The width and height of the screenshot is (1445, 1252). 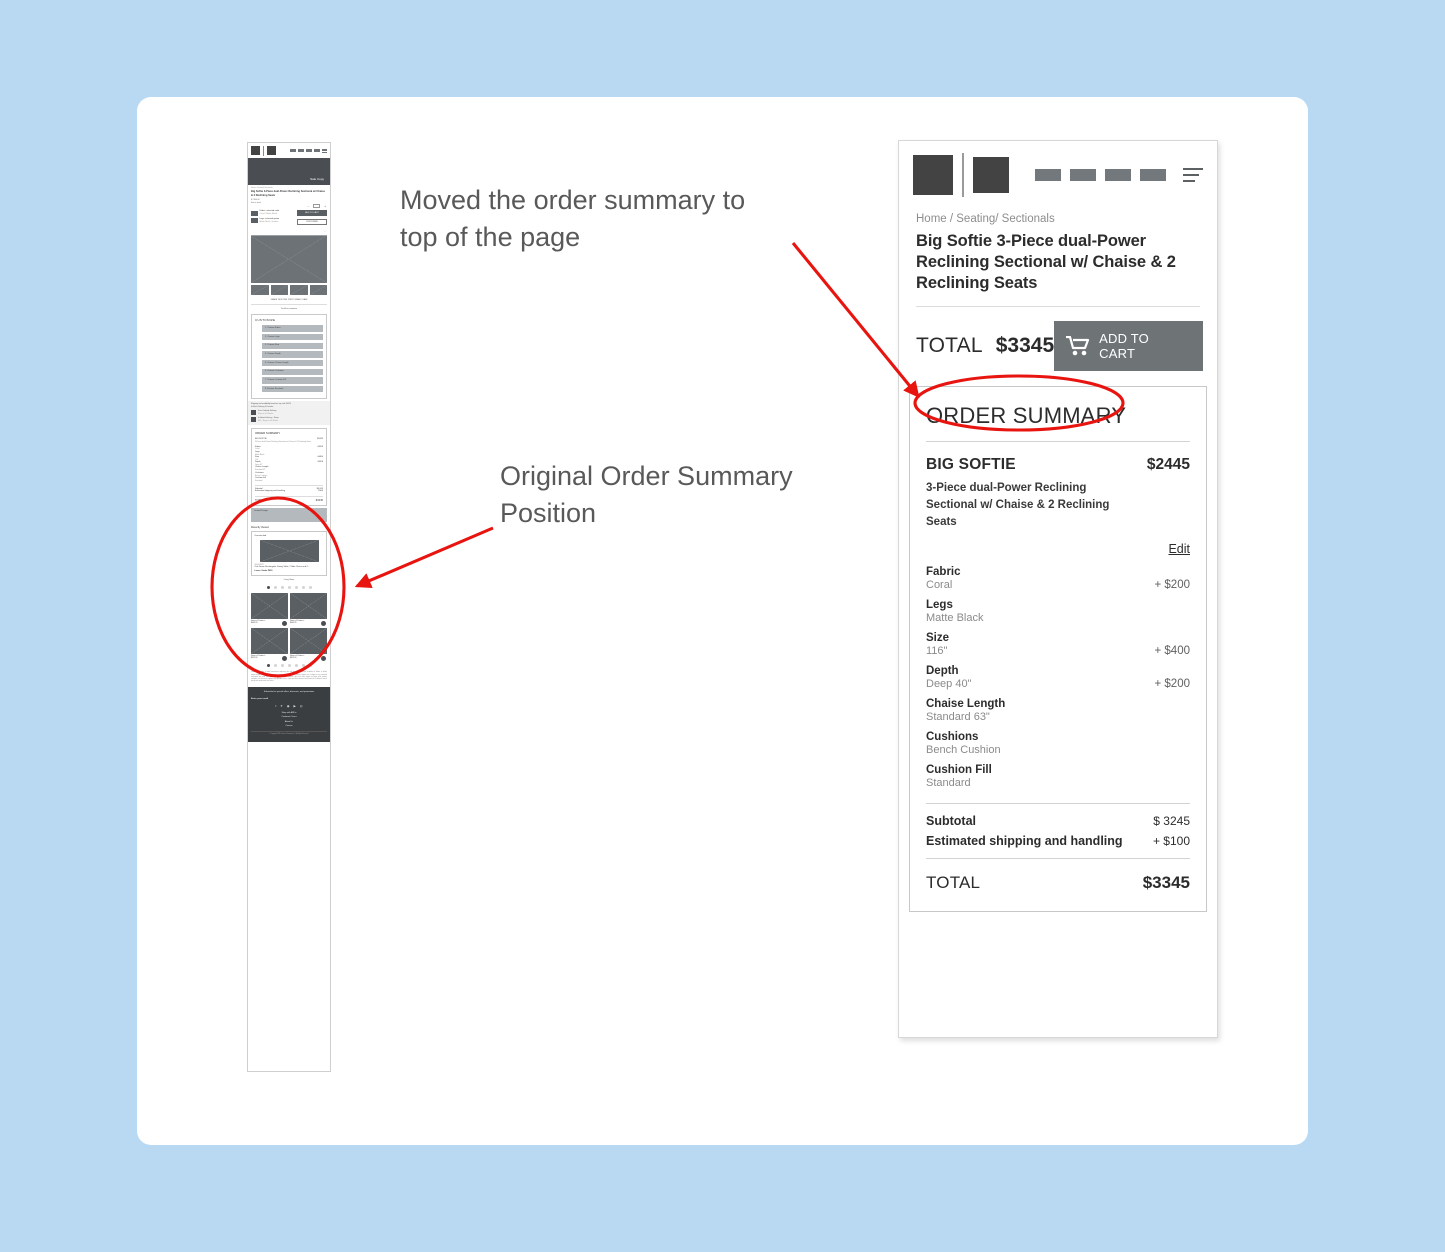 What do you see at coordinates (1058, 215) in the screenshot?
I see `breadcrumb: Home / Seating/ Sectionals` at bounding box center [1058, 215].